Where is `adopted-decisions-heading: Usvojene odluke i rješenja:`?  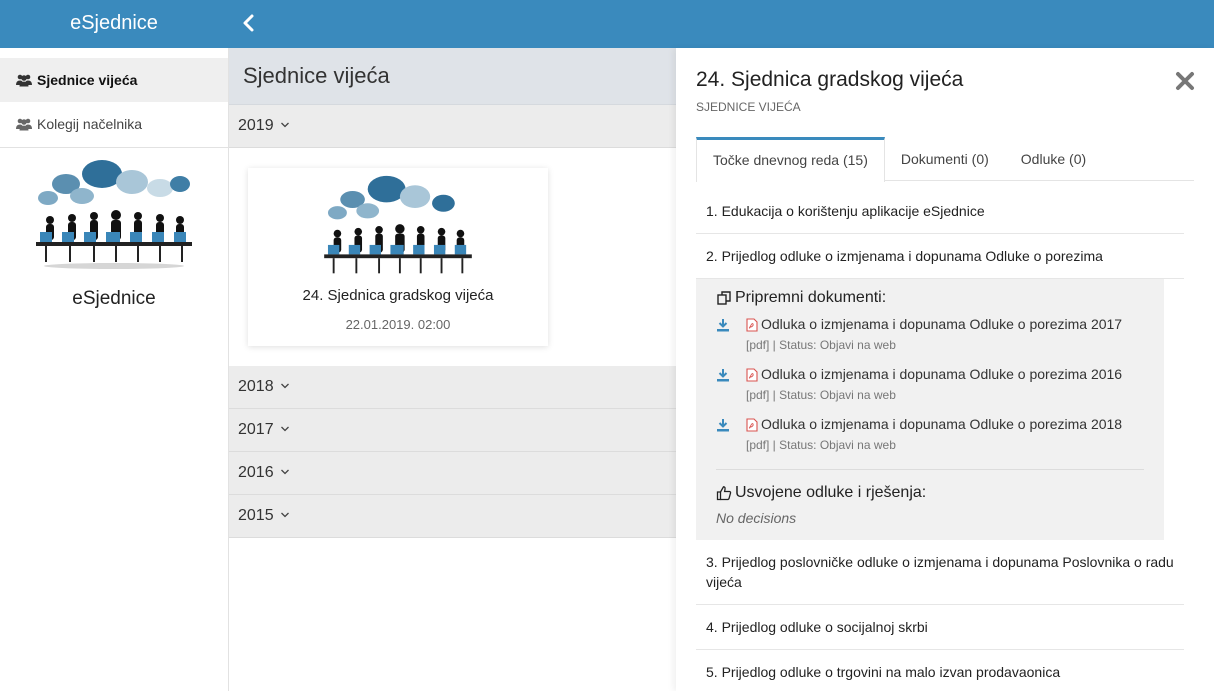 adopted-decisions-heading: Usvojene odluke i rješenja: is located at coordinates (935, 493).